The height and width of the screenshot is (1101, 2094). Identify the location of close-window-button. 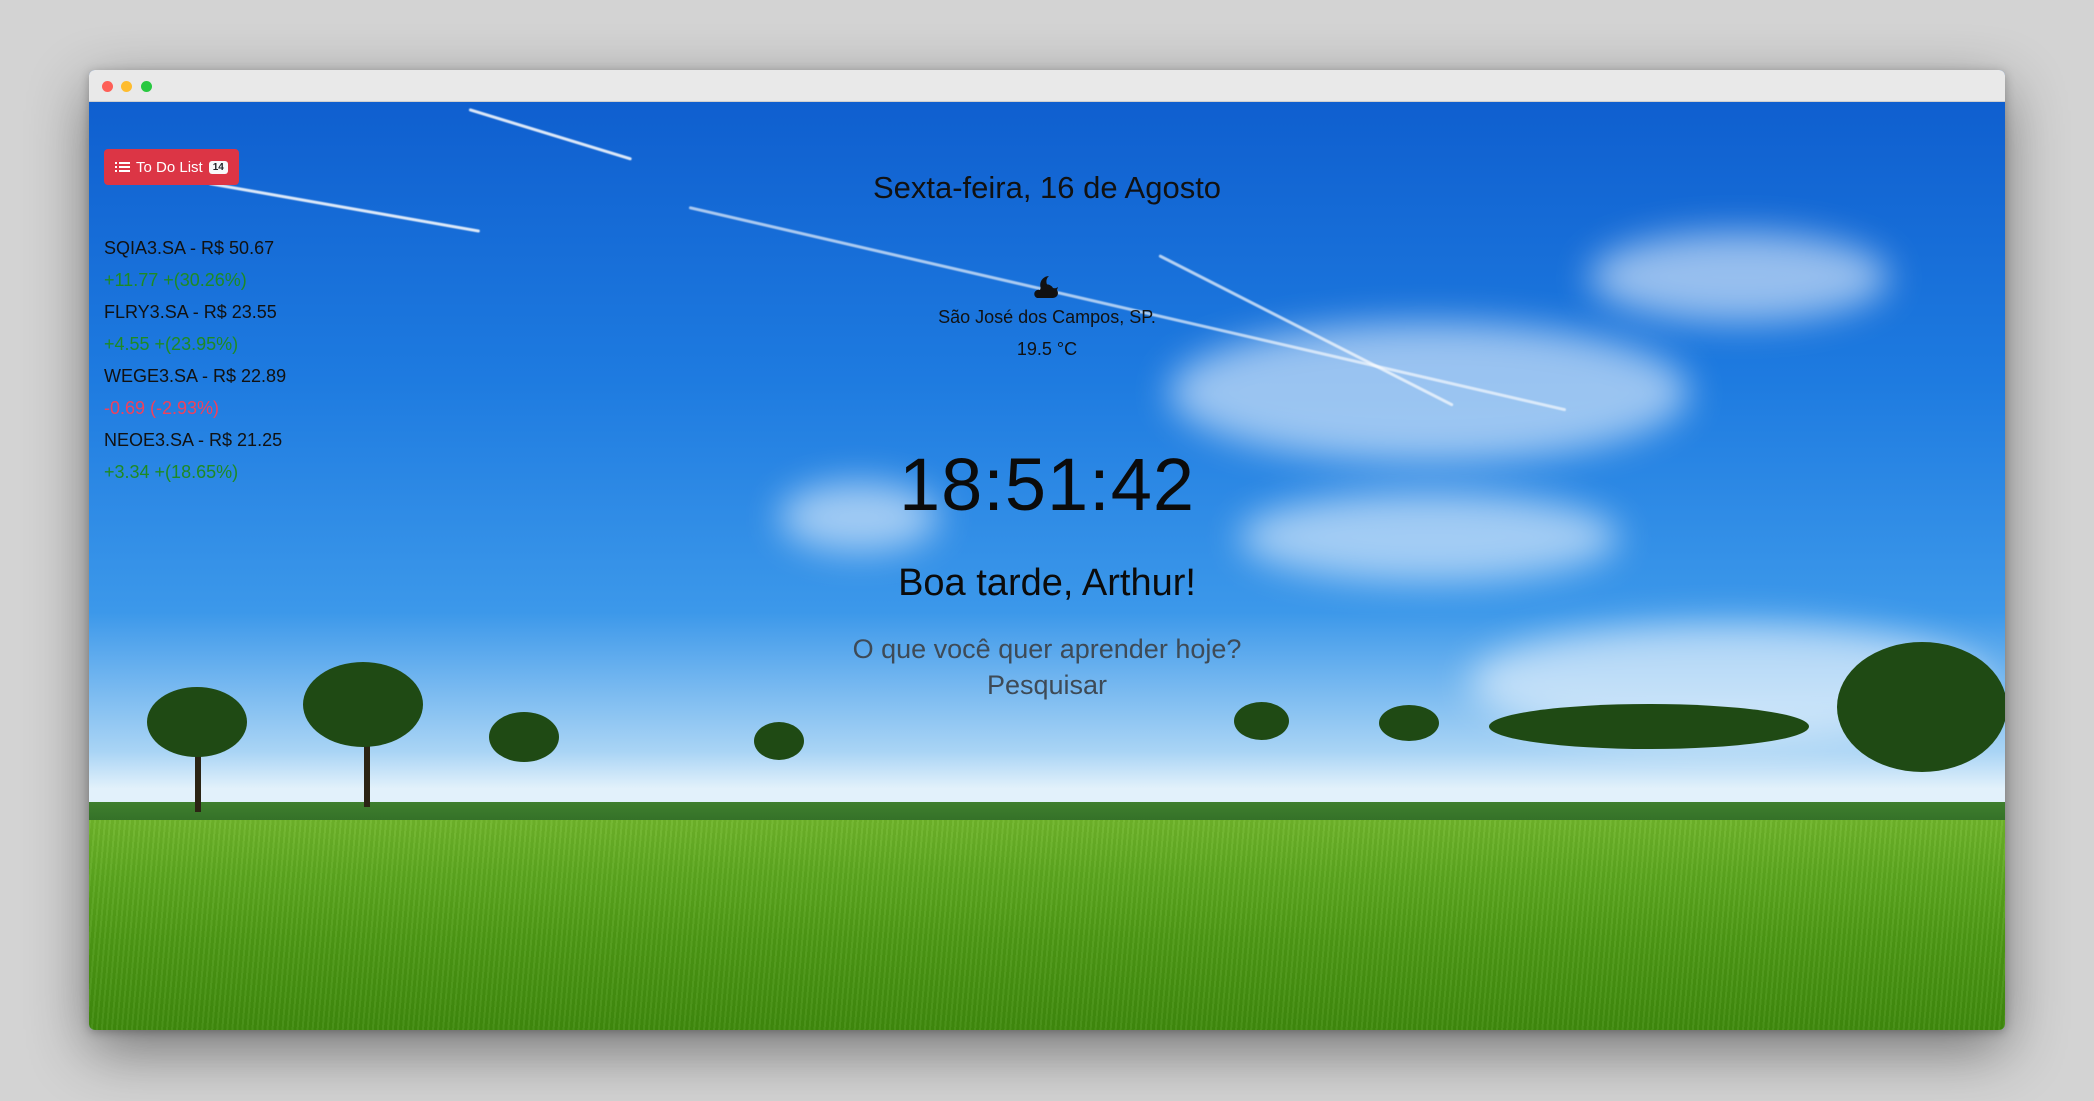
(107, 86).